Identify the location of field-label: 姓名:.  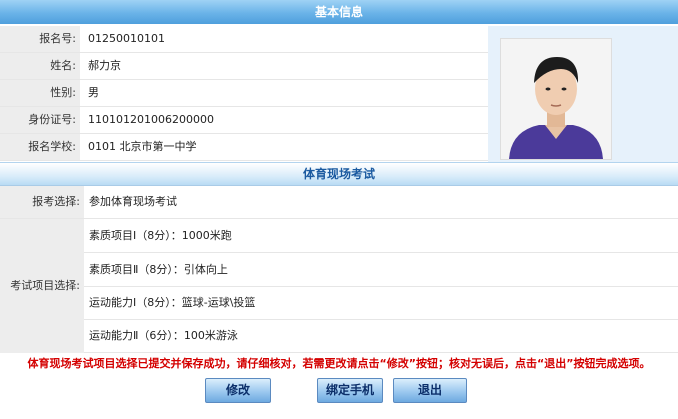
(40, 66).